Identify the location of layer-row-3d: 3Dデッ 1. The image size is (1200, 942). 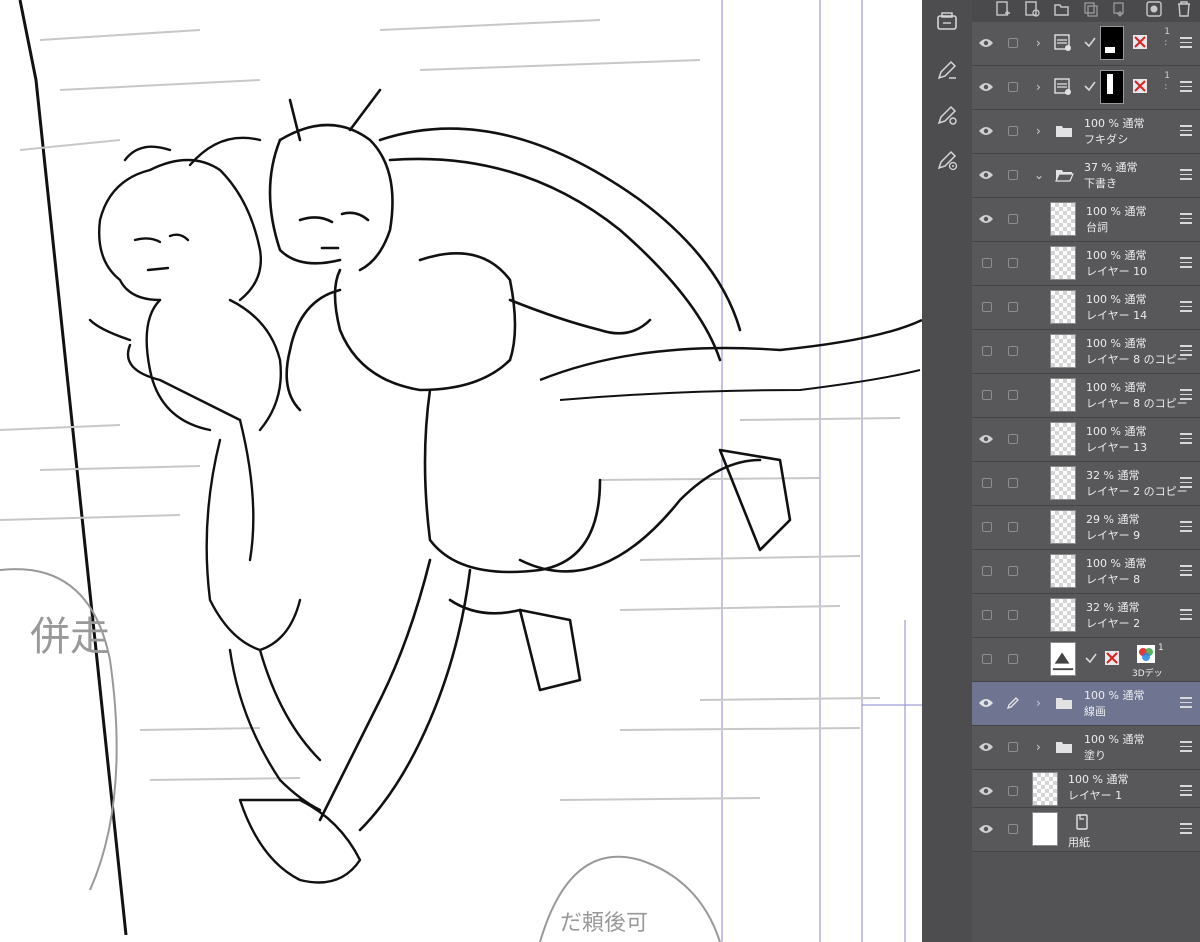
(1086, 660).